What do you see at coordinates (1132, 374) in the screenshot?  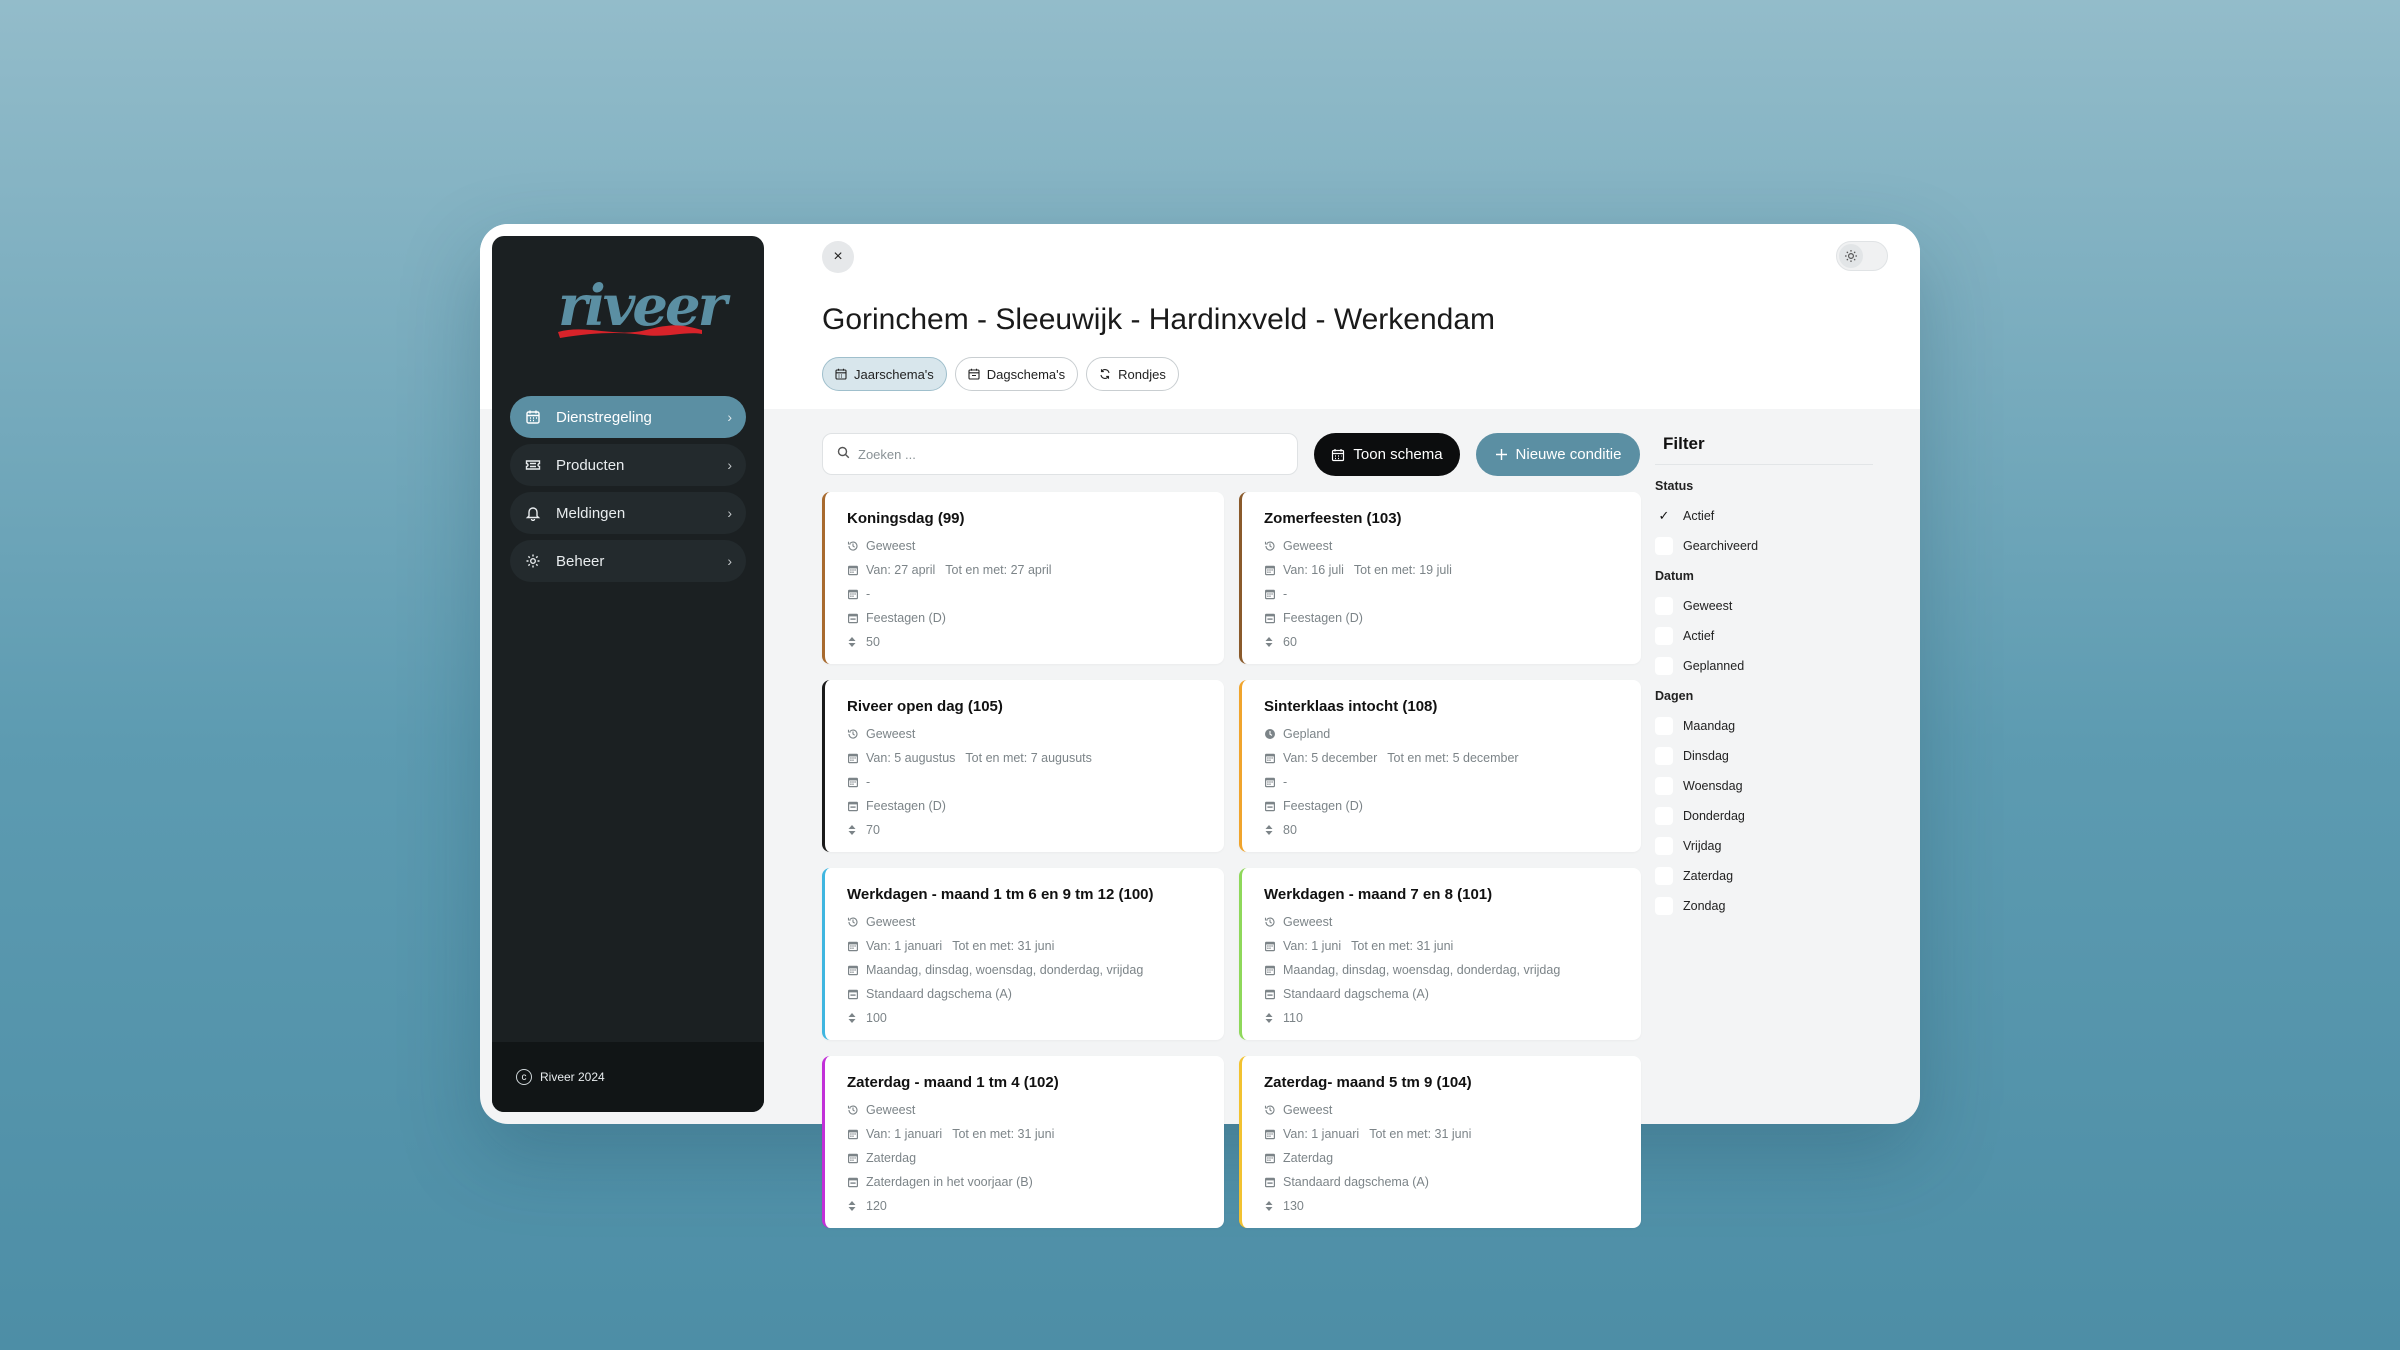 I see `tab-rondjes: Rondjes` at bounding box center [1132, 374].